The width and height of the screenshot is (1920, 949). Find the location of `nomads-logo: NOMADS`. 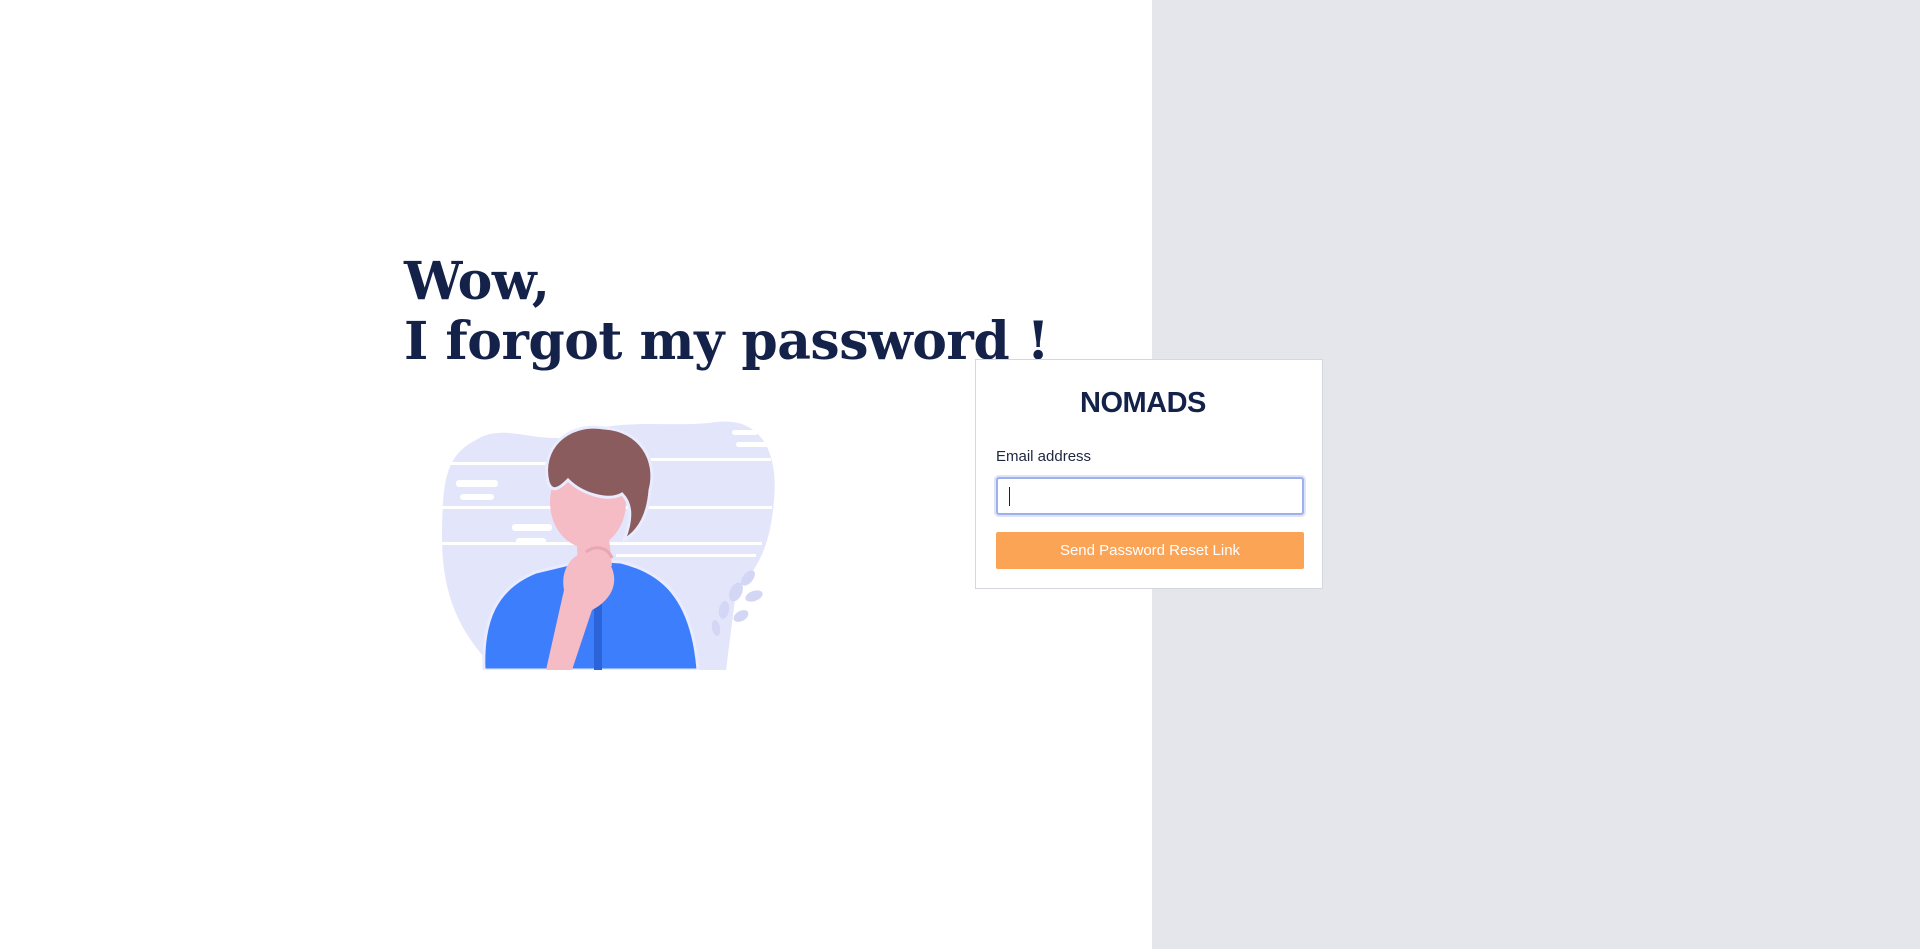

nomads-logo: NOMADS is located at coordinates (1143, 401).